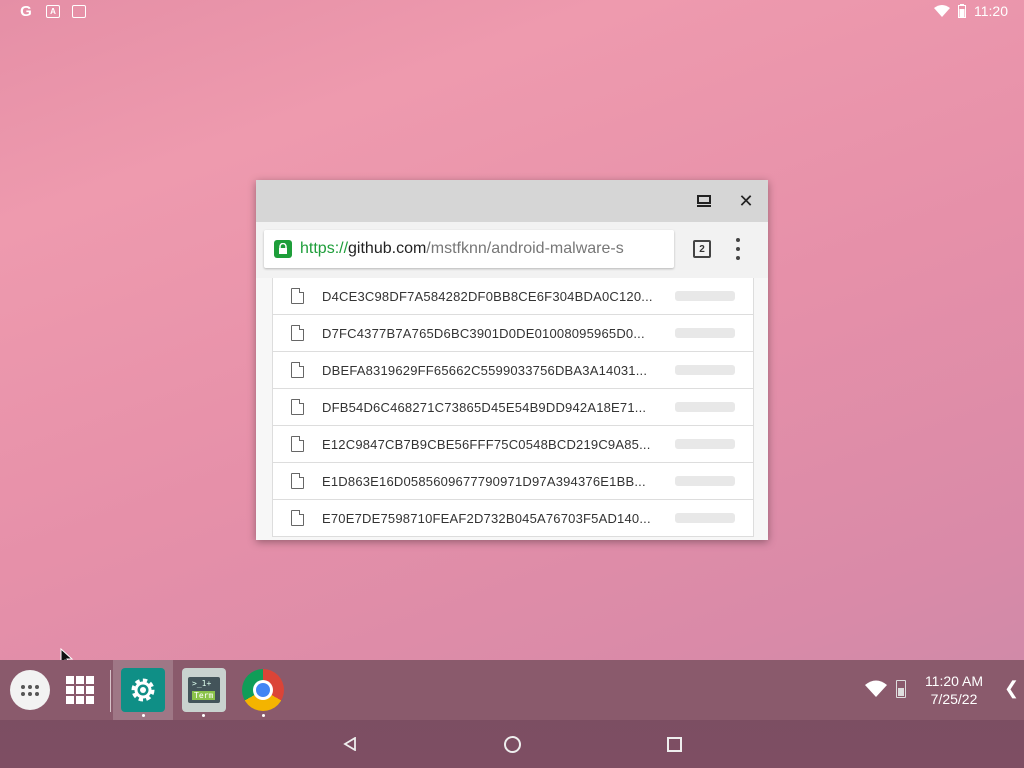  Describe the element at coordinates (263, 690) in the screenshot. I see `chrome-app-icon` at that location.